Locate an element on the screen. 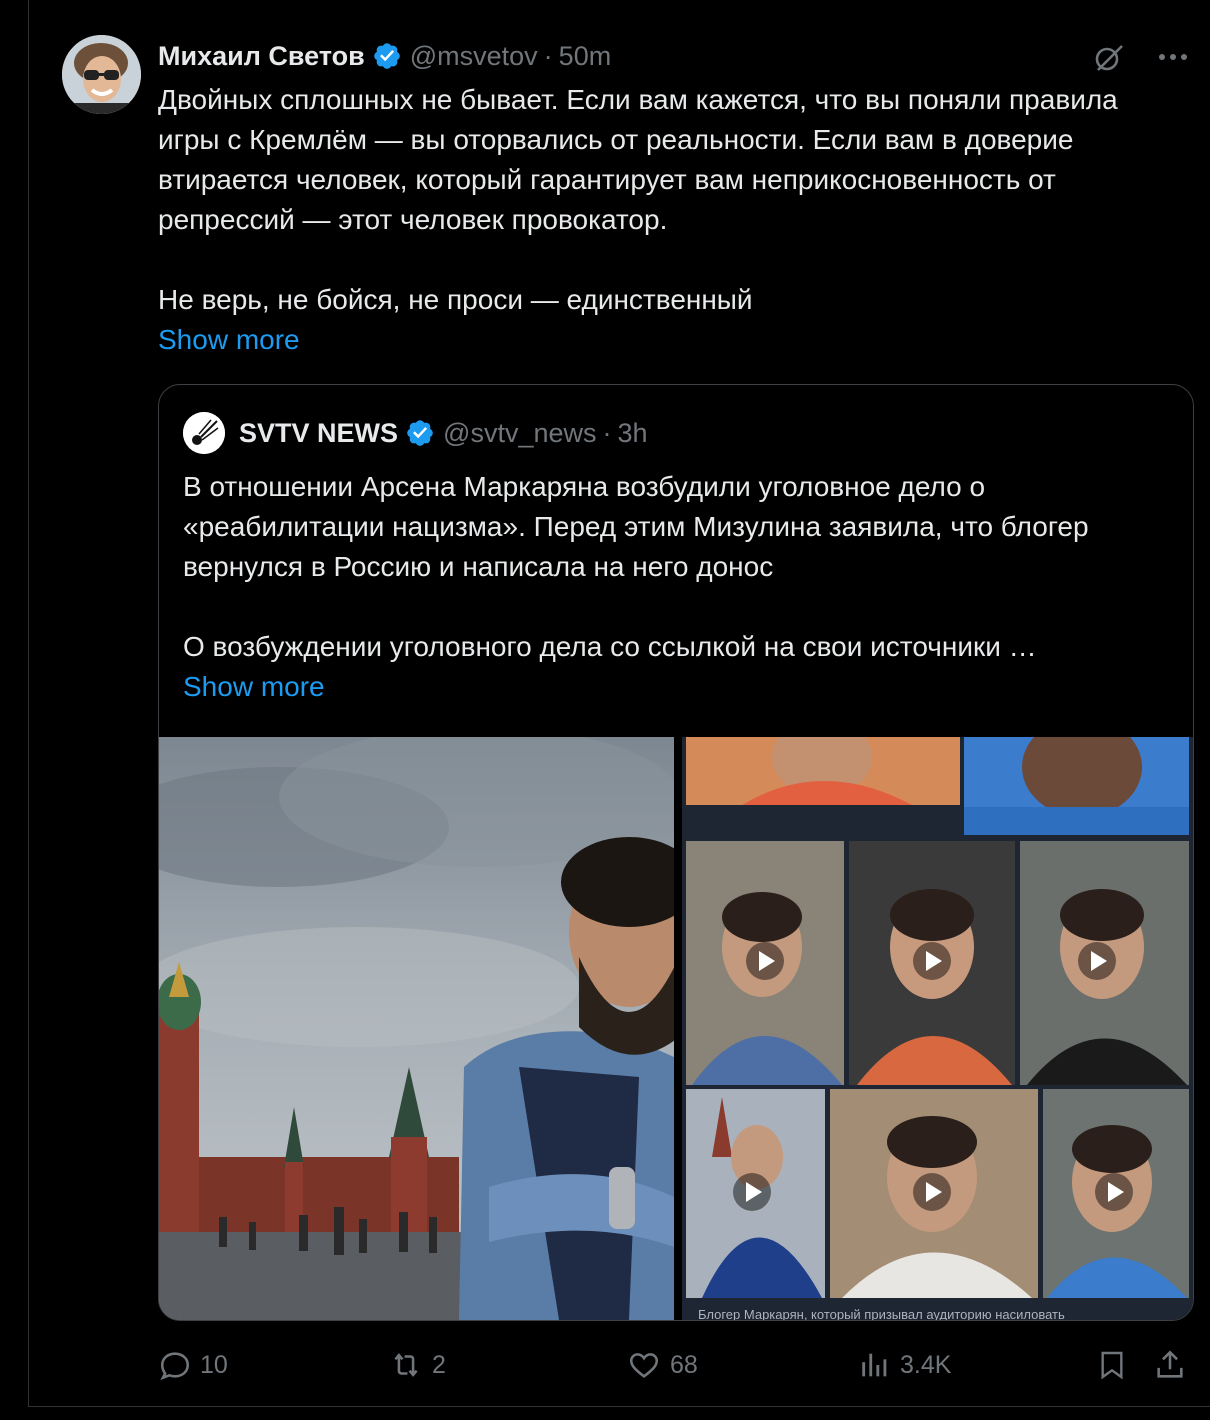  quoted-tweet-header: SVTV NEWS @svtv_news · 3h is located at coordinates (415, 433).